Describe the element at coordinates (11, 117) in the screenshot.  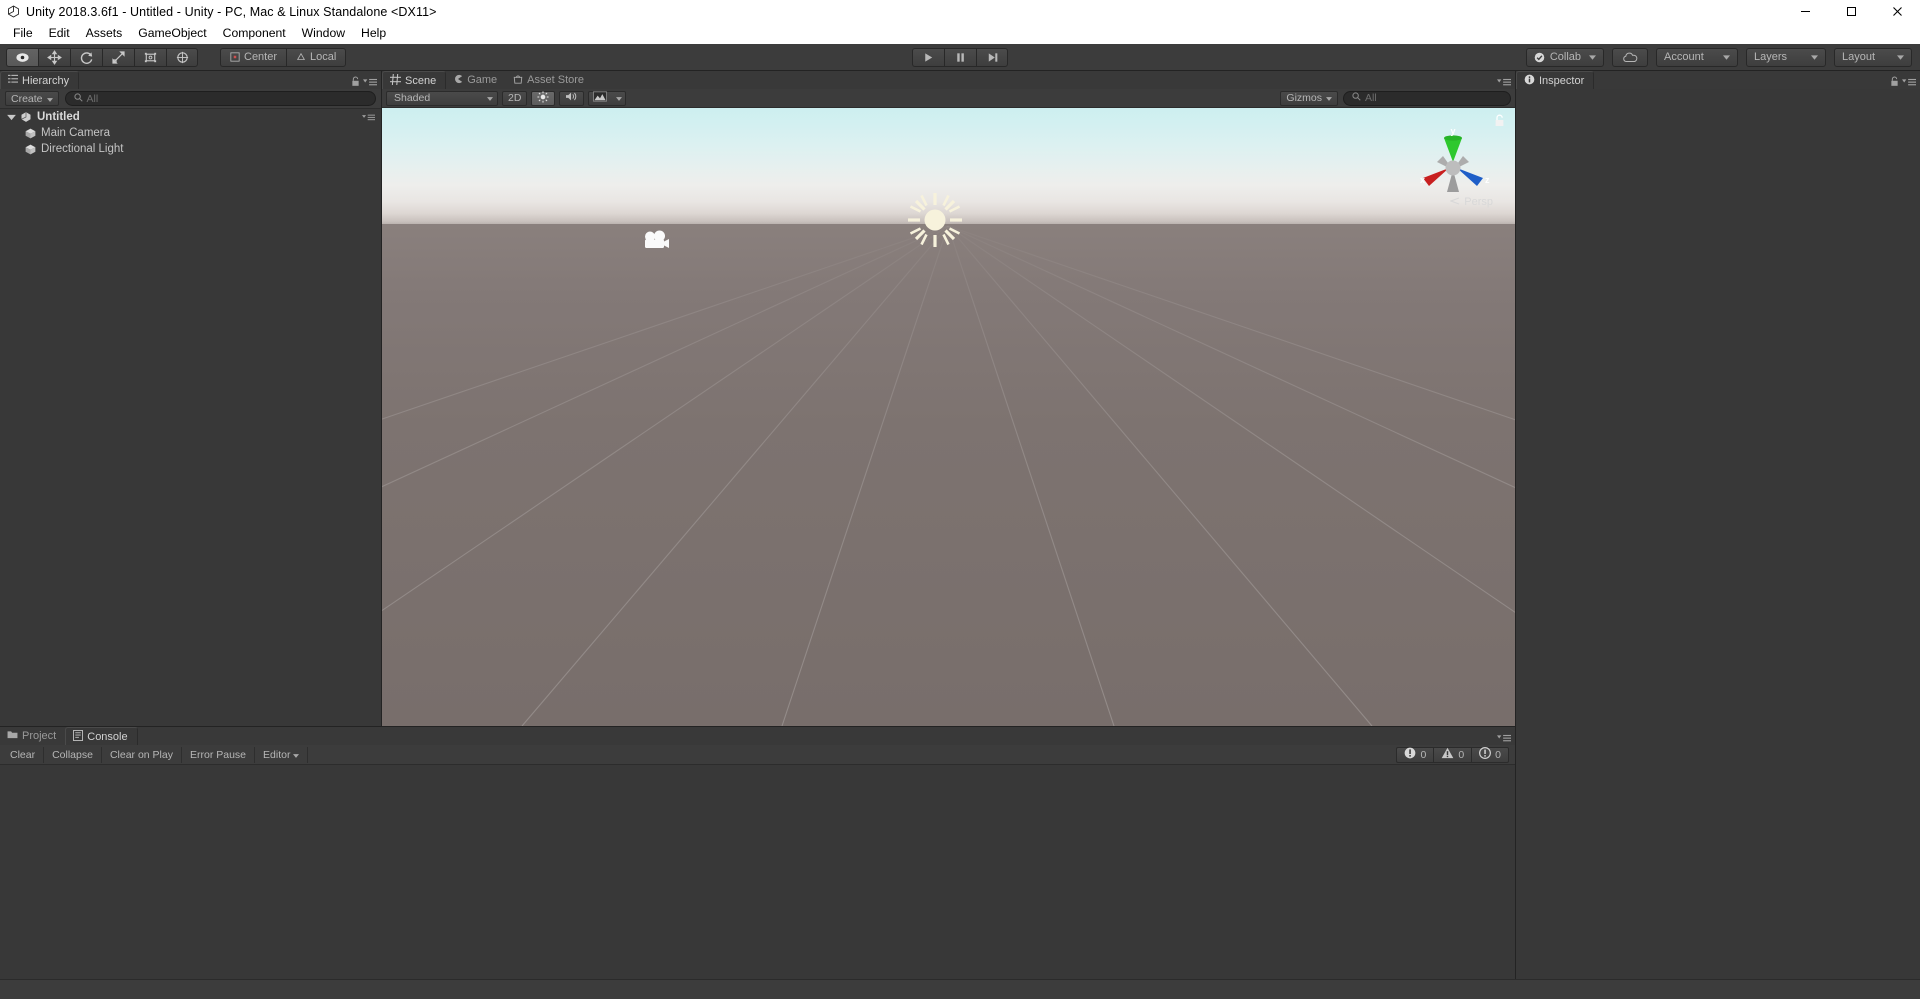
I see `foldout-triangle-icon` at that location.